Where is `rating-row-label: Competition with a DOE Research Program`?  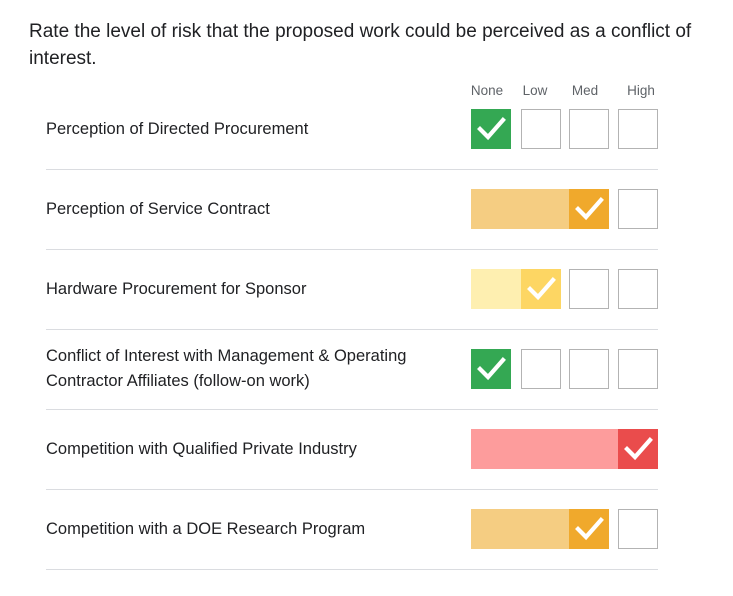 rating-row-label: Competition with a DOE Research Program is located at coordinates (206, 528).